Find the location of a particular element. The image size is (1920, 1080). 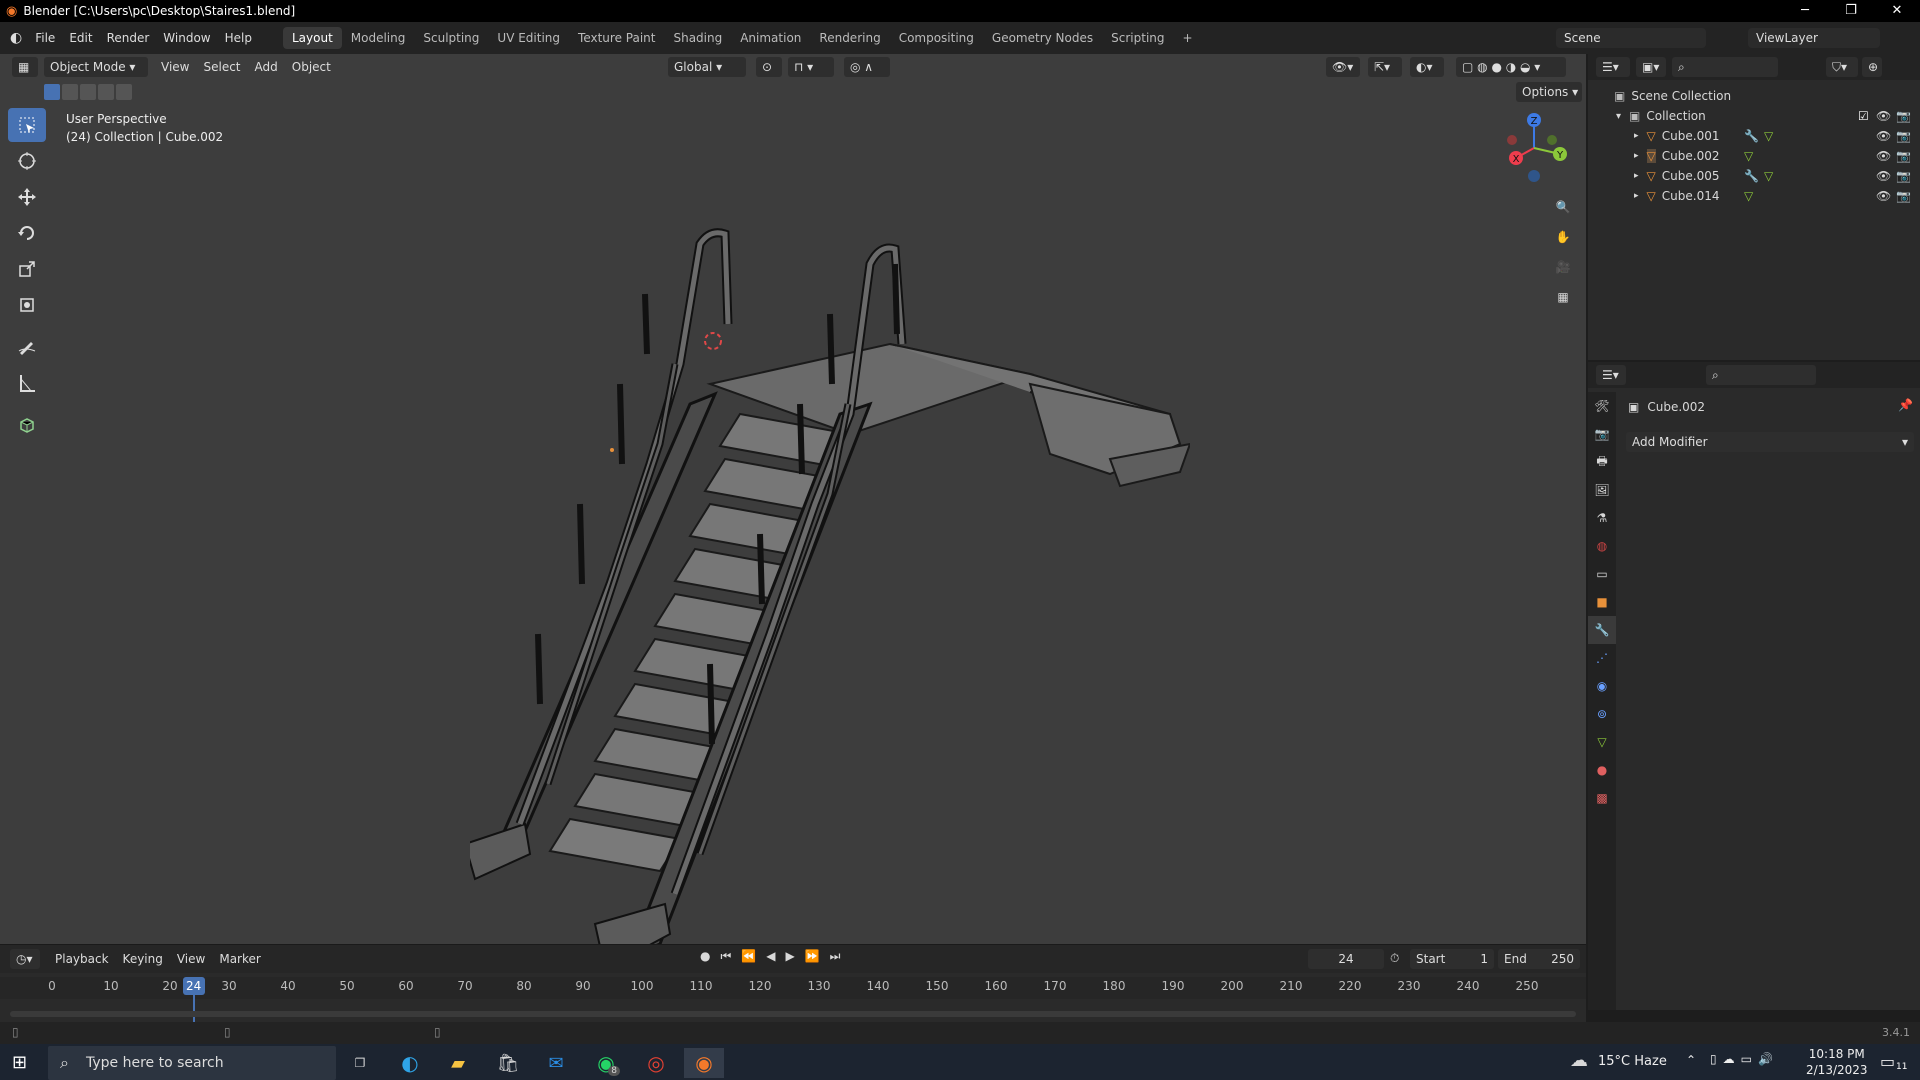

viewlayer-selector: ViewLayer is located at coordinates (1814, 38).